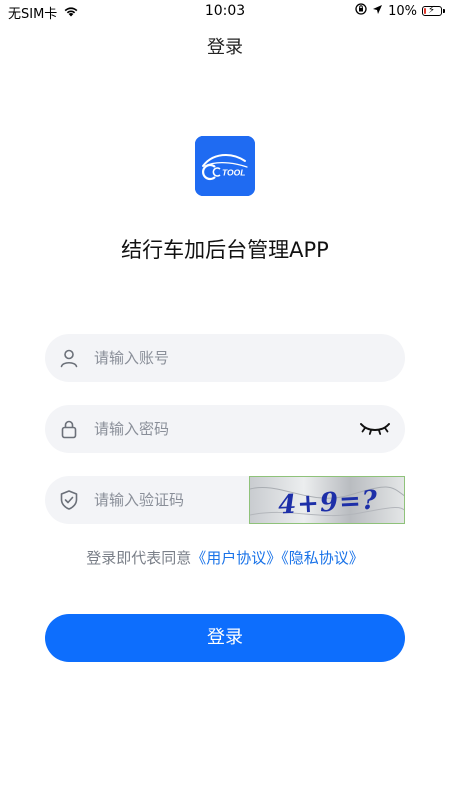  I want to click on captcha-text: 4+9=?, so click(327, 502).